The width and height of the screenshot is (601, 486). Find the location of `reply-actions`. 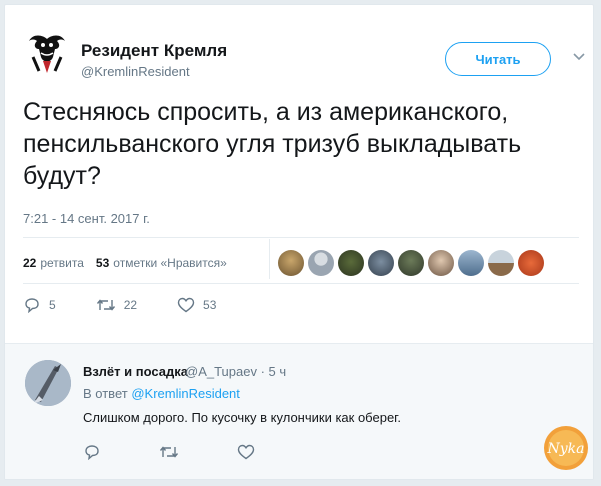

reply-actions is located at coordinates (198, 452).